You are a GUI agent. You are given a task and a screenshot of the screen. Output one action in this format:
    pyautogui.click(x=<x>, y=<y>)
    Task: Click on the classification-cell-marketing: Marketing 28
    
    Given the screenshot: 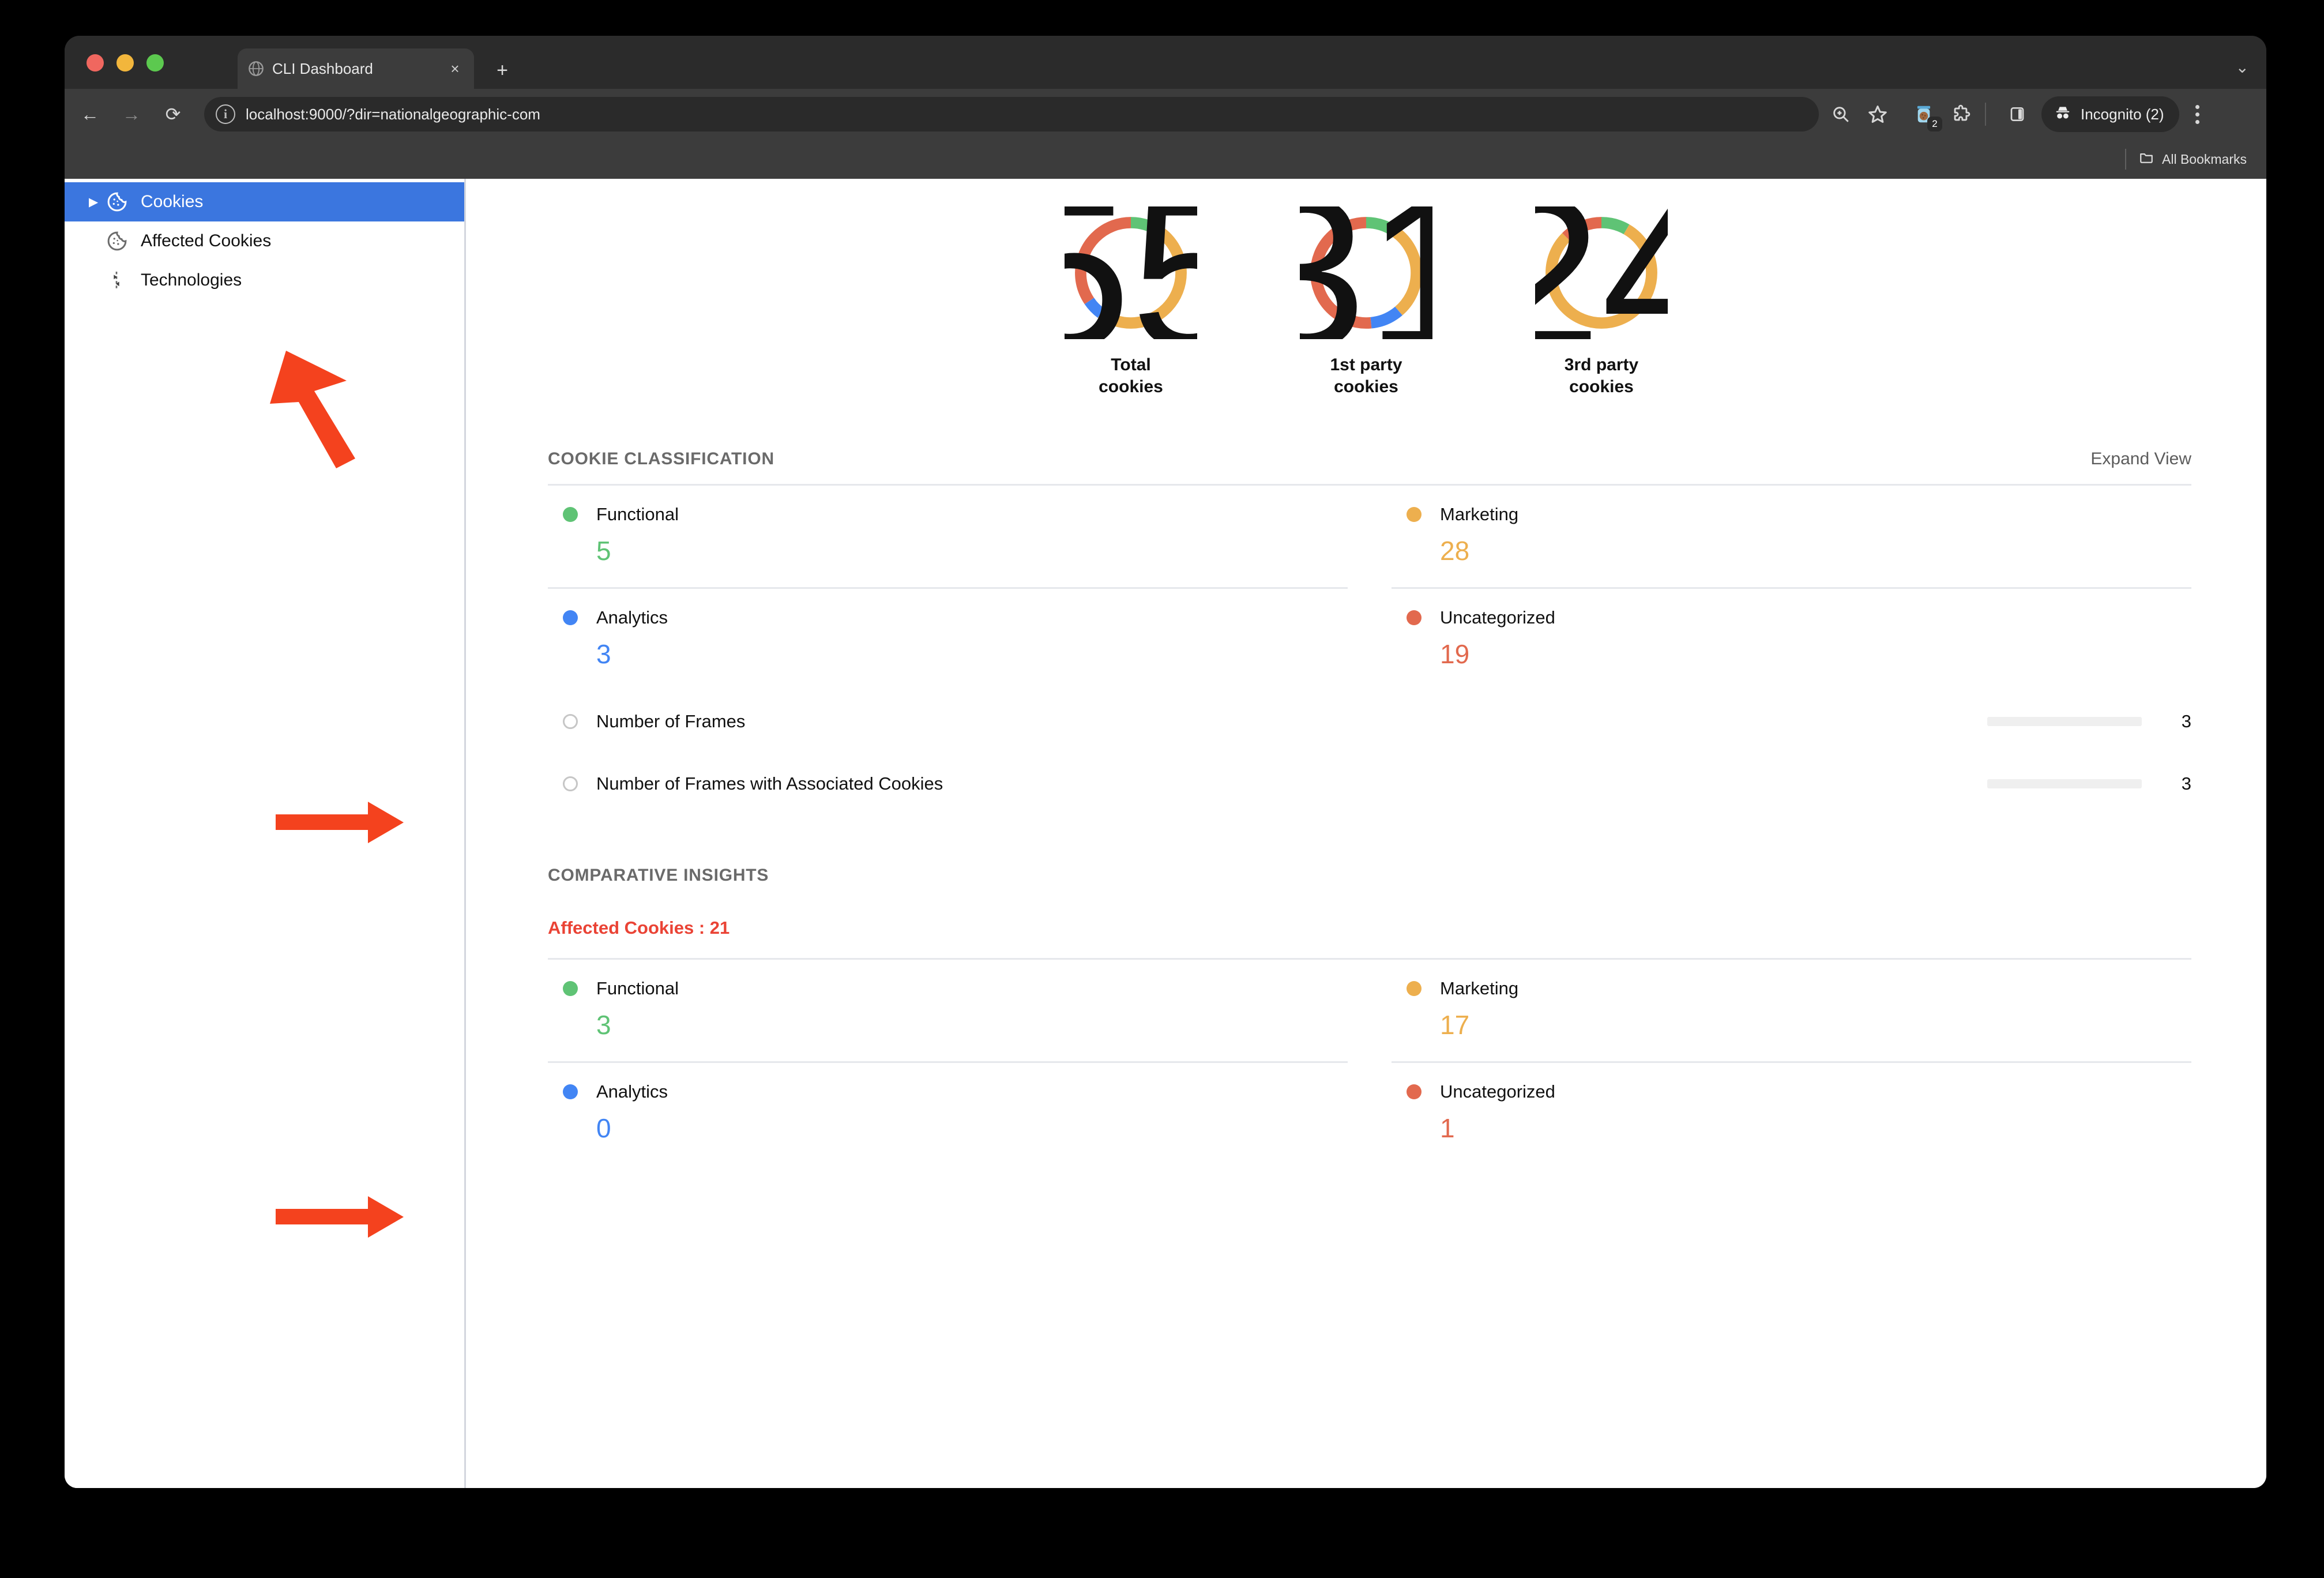 What is the action you would take?
    pyautogui.click(x=1791, y=537)
    